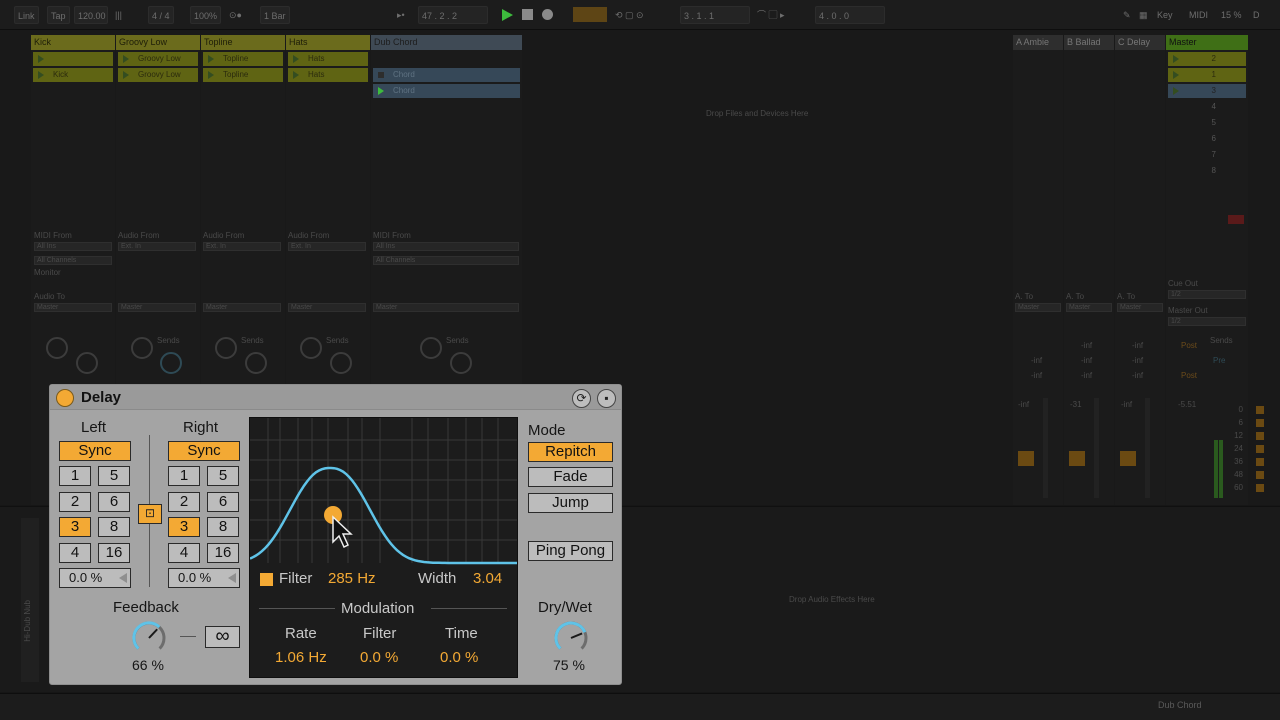 The image size is (1280, 720). Describe the element at coordinates (150, 514) in the screenshot. I see `link-stereo-icon: ⊡` at that location.